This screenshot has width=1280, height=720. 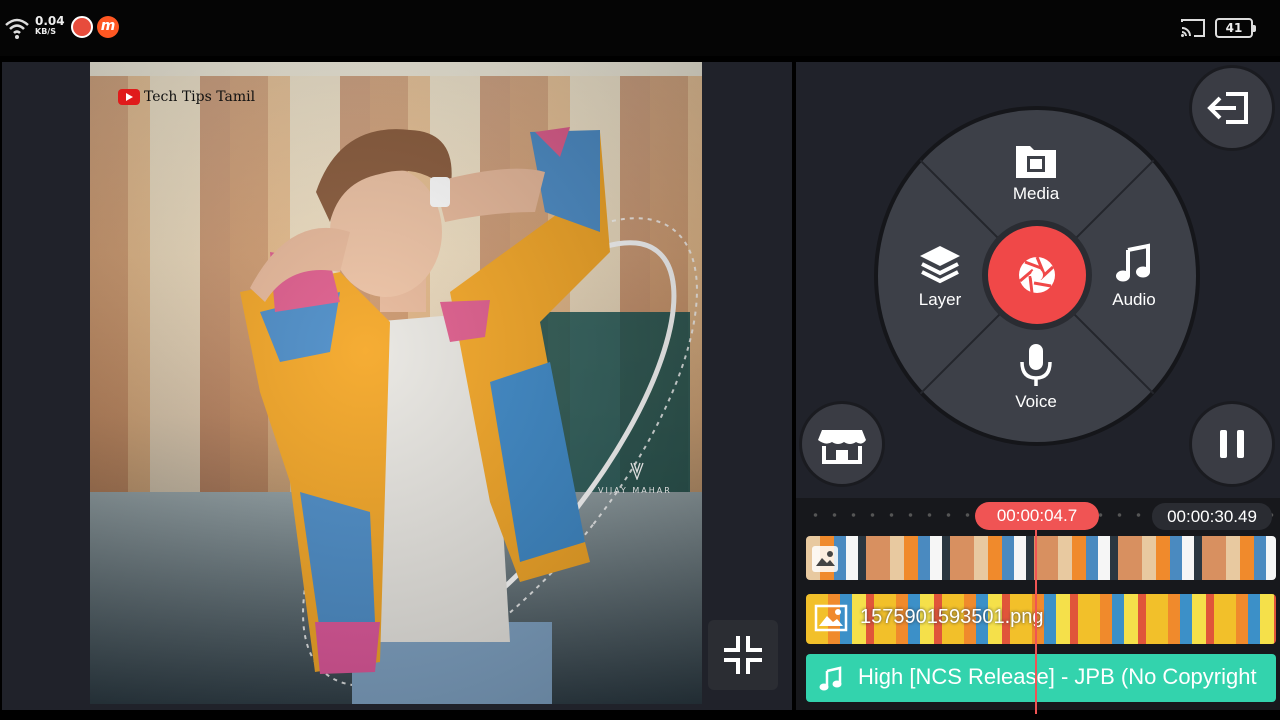 I want to click on image-layer-icon, so click(x=831, y=618).